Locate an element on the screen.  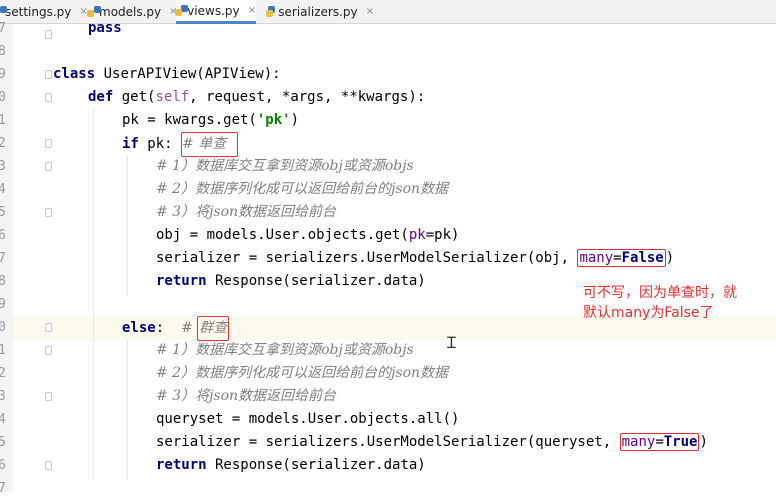
code-text: pk: is located at coordinates (160, 144).